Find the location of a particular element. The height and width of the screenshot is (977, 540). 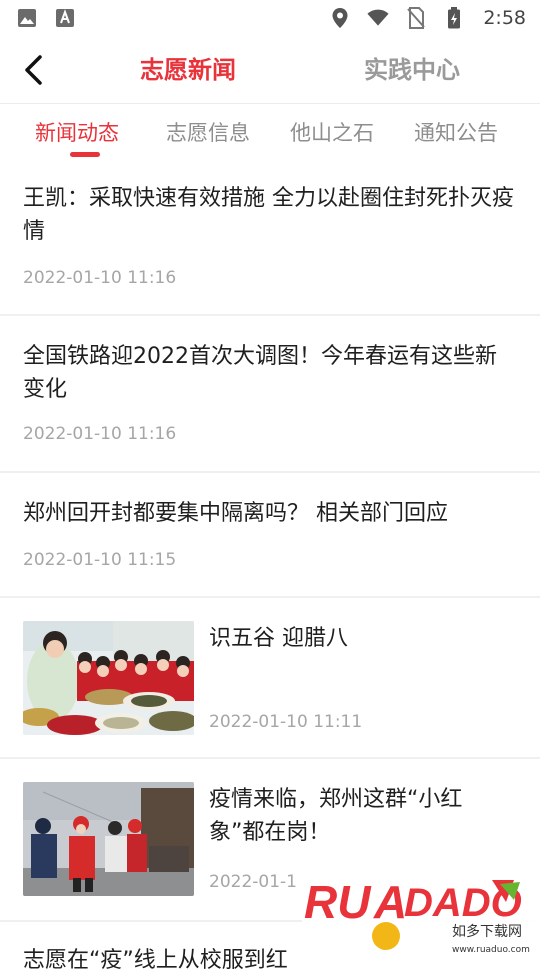

news-time: 2022-01-1 is located at coordinates (253, 882).